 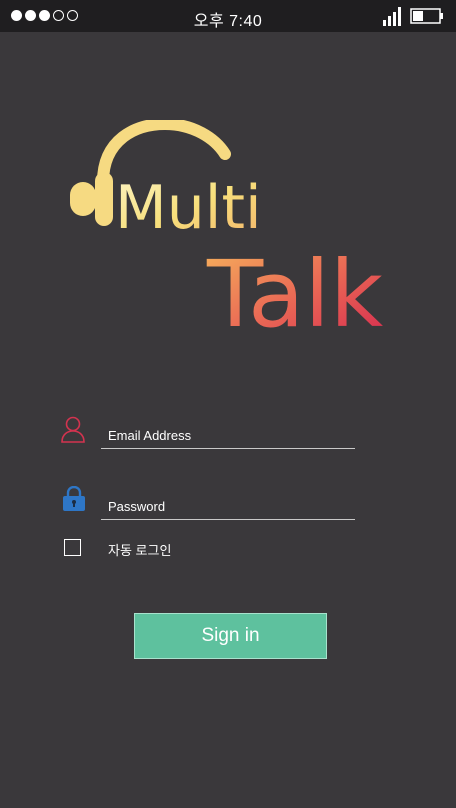 What do you see at coordinates (140, 550) in the screenshot?
I see `auto-login-label: 자동 로그인` at bounding box center [140, 550].